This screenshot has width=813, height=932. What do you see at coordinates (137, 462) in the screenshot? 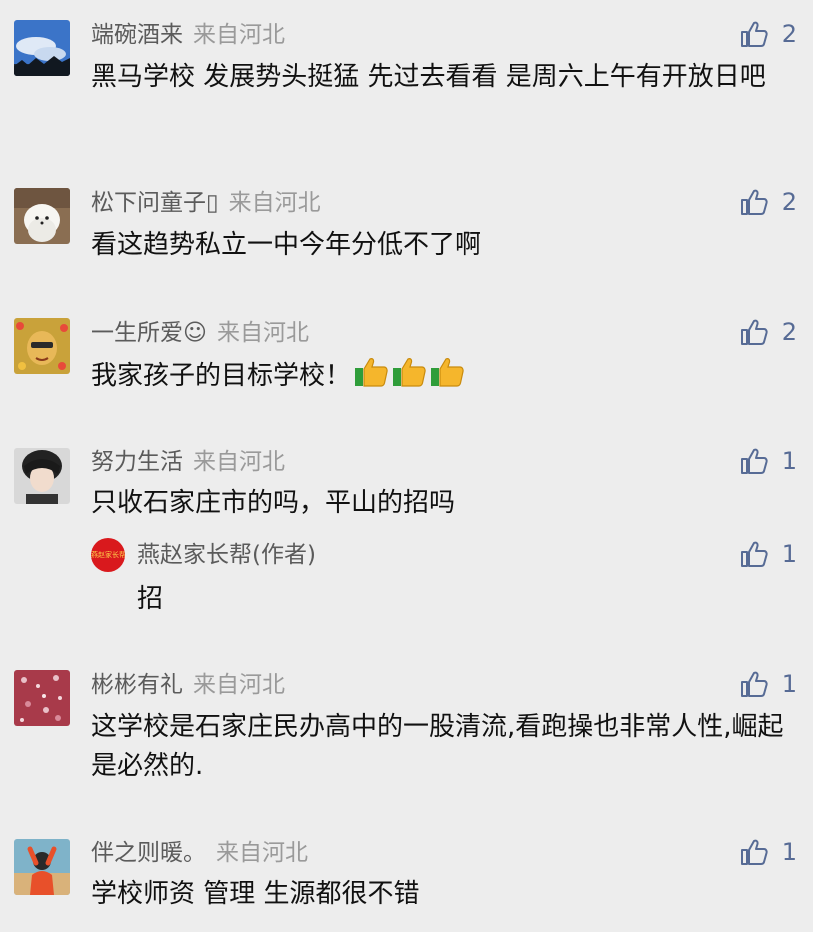
I see `commenter-name: 努力生活` at bounding box center [137, 462].